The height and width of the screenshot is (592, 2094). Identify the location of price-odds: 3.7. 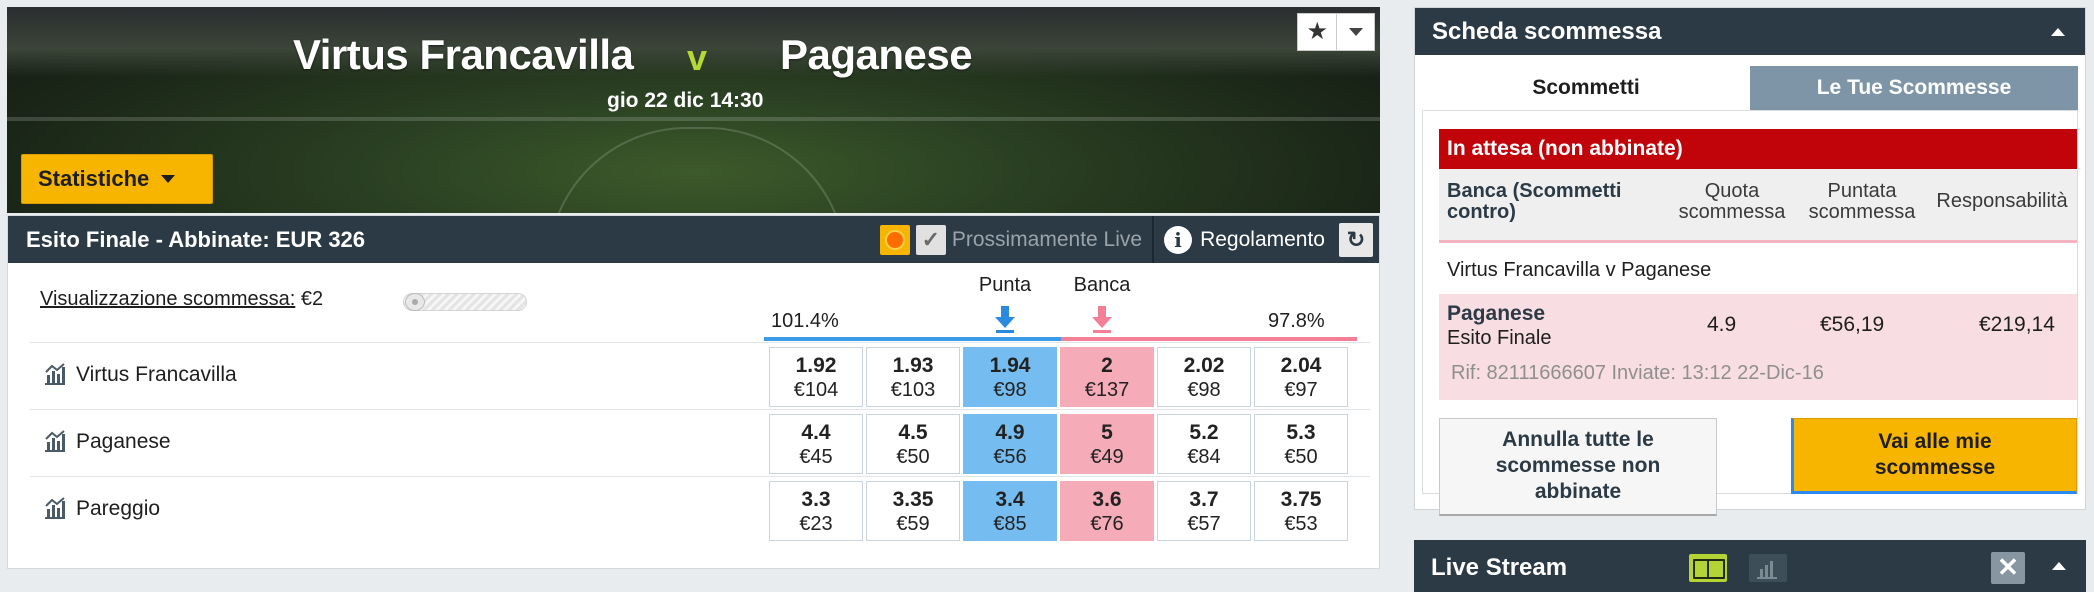
(1204, 499).